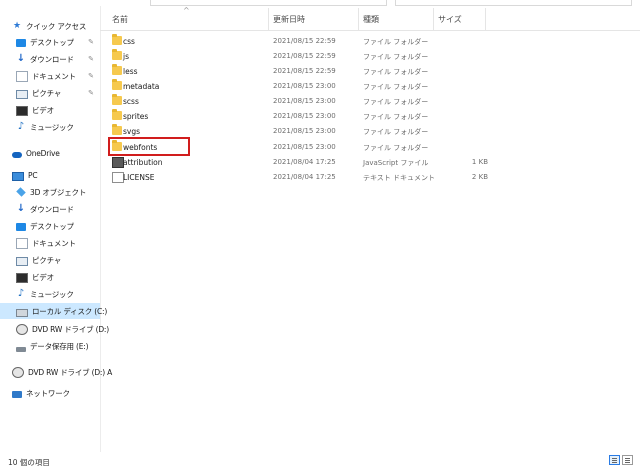  I want to click on sidebar-item: ピクチャ ✎, so click(50, 93).